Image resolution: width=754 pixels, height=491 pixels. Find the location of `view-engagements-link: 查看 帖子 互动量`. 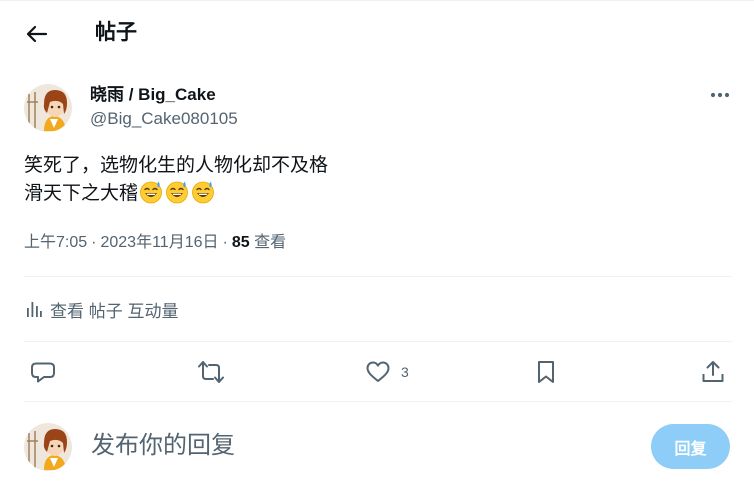

view-engagements-link: 查看 帖子 互动量 is located at coordinates (101, 309).